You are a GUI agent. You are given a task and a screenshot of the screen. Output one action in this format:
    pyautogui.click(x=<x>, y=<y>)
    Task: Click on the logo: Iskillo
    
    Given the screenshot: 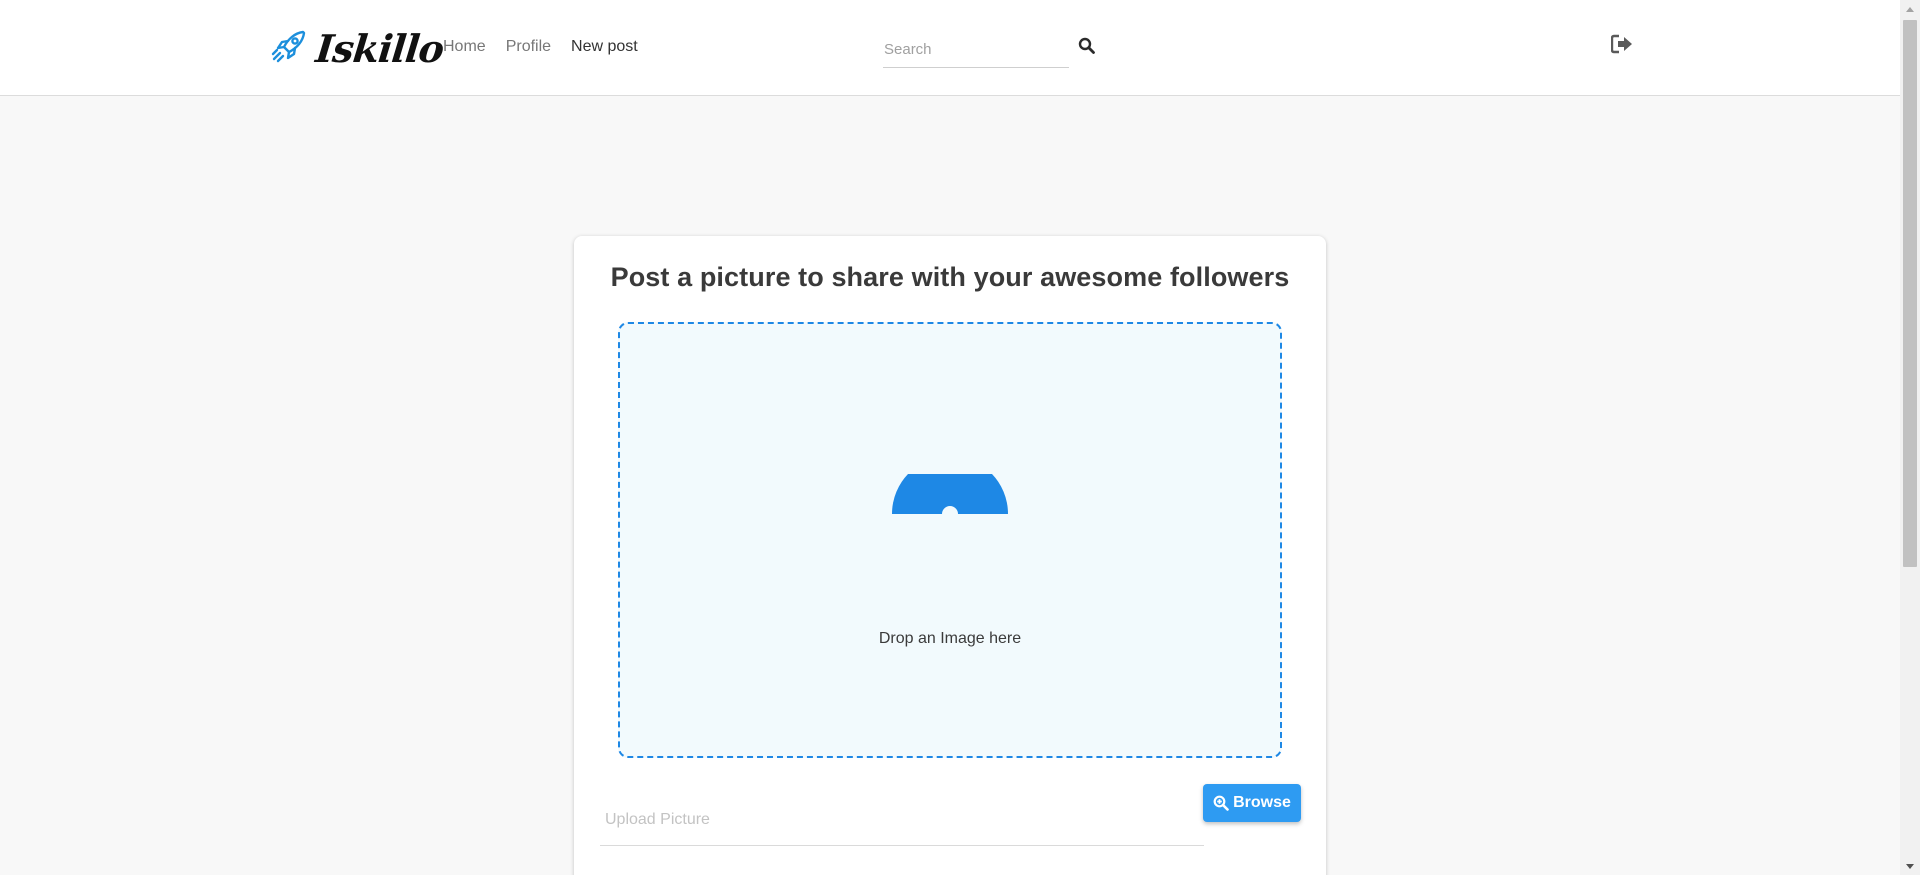 What is the action you would take?
    pyautogui.click(x=358, y=48)
    